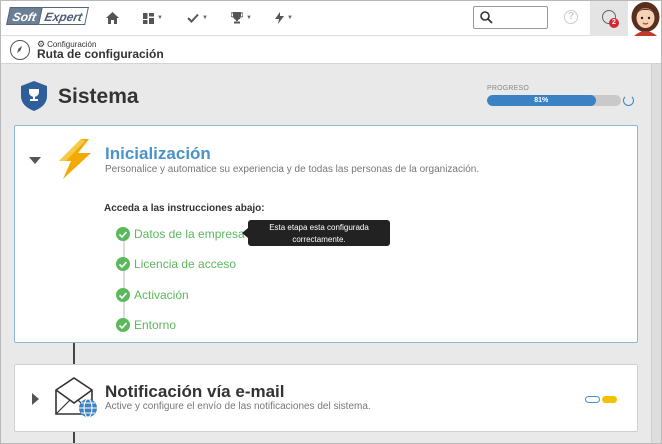 This screenshot has width=662, height=444. I want to click on expand-icon, so click(35, 399).